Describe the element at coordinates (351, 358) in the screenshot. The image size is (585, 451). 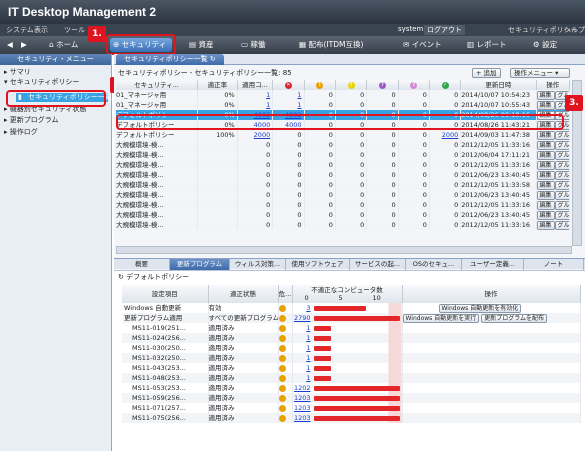
I see `detail-row: MS11-032(250... 適用済み 1` at that location.